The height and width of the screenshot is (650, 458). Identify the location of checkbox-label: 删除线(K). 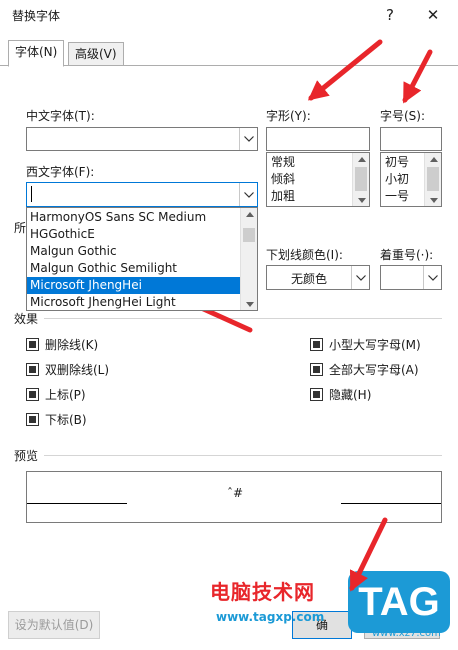
(72, 345).